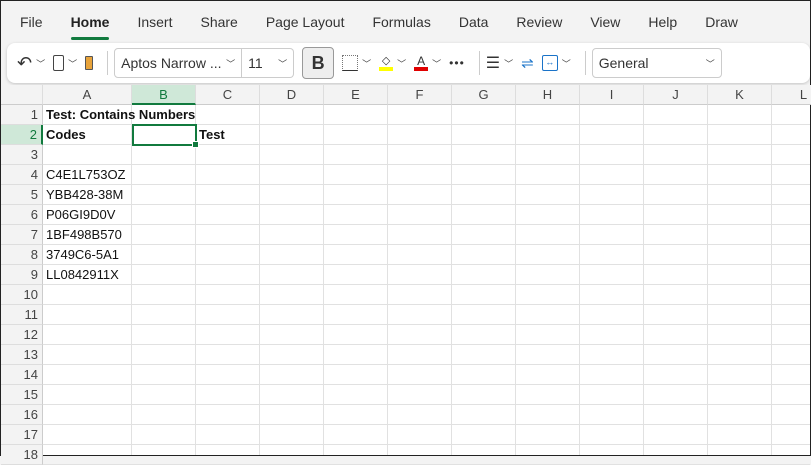 The width and height of the screenshot is (811, 465). I want to click on cell-a5: YBB428-38M, so click(83, 195).